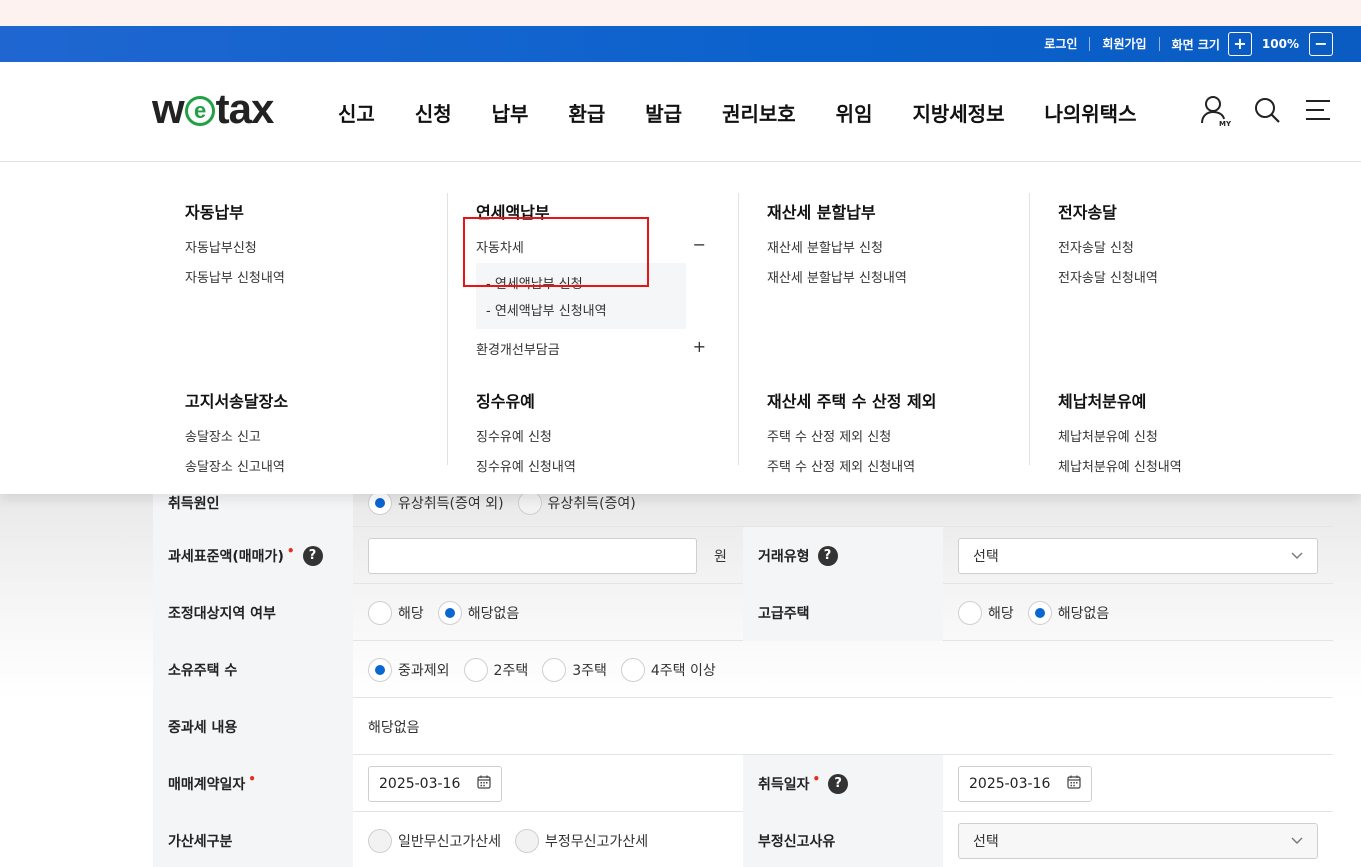  What do you see at coordinates (1318, 110) in the screenshot?
I see `menu-icon` at bounding box center [1318, 110].